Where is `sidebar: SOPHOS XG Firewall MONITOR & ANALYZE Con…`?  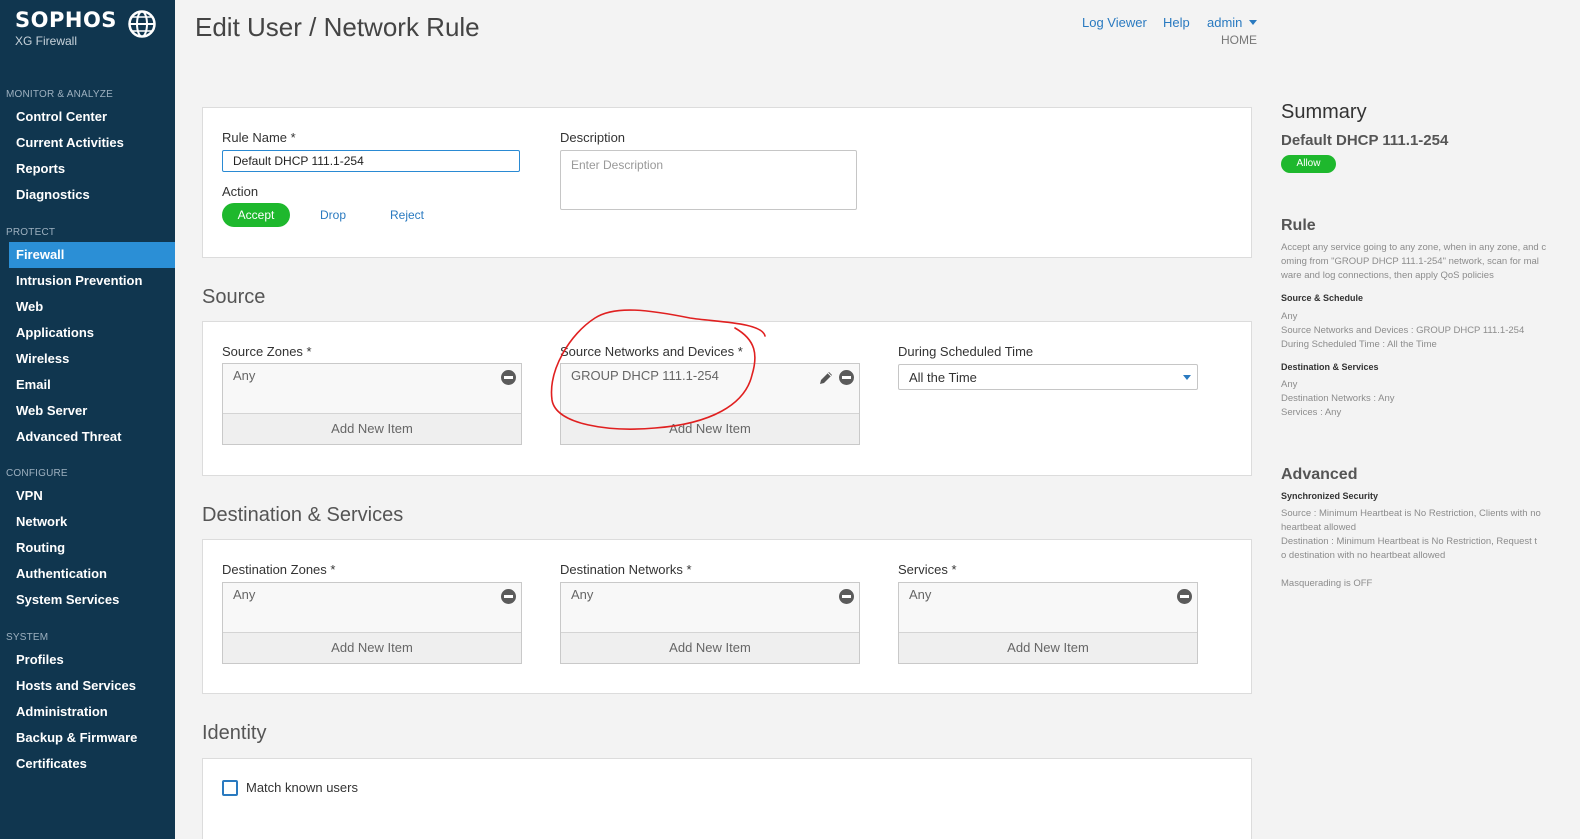
sidebar: SOPHOS XG Firewall MONITOR & ANALYZE Con… is located at coordinates (87, 419).